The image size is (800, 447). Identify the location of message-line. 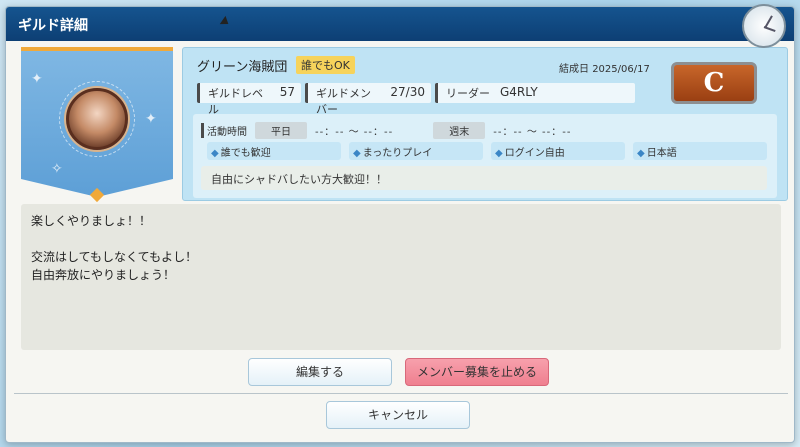
(401, 239).